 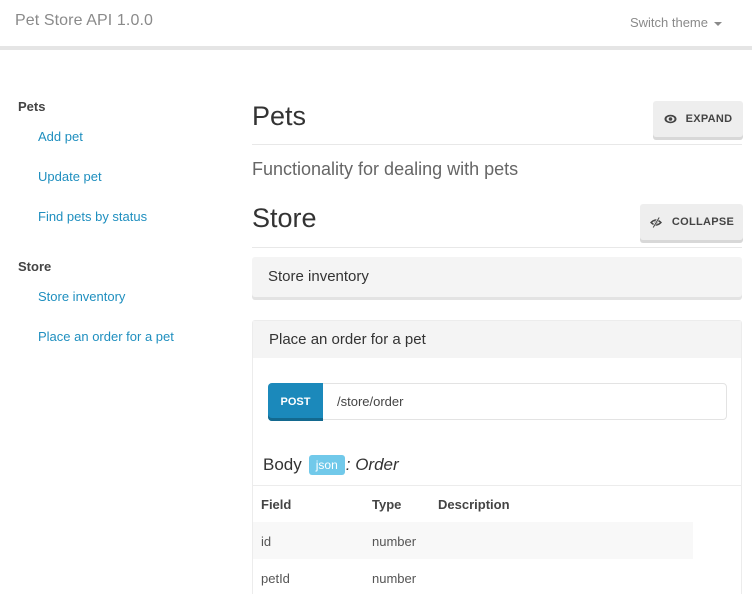 What do you see at coordinates (347, 339) in the screenshot?
I see `operation-title: Place an order for a pet` at bounding box center [347, 339].